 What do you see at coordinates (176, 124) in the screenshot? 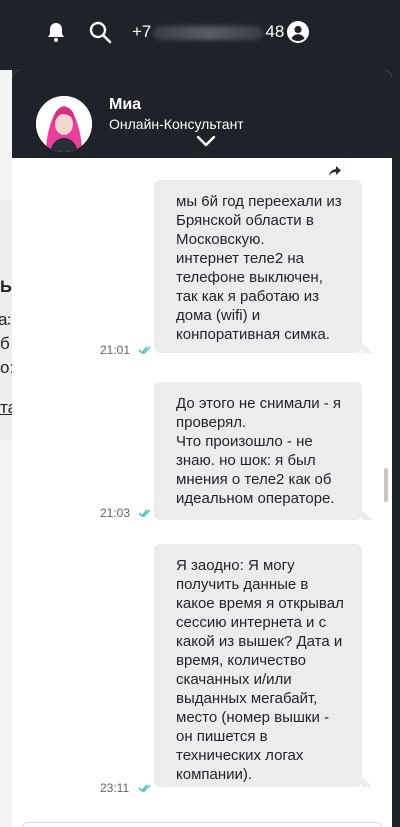
I see `agent-role: Онлайн-Консультант` at bounding box center [176, 124].